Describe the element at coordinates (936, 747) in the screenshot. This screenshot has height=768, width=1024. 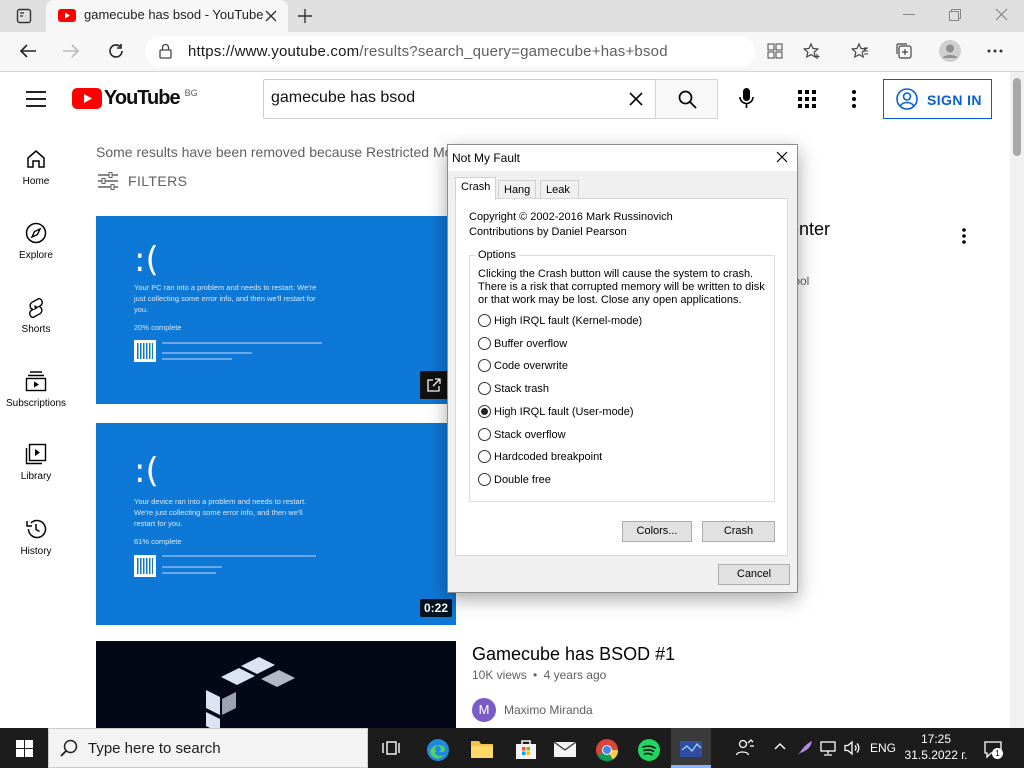
I see `taskbar-clock: 17:25 31.5.2022 г.` at that location.